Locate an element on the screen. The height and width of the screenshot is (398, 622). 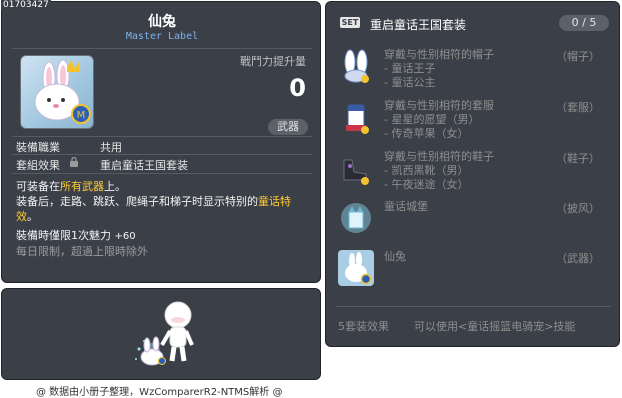
set-item-hat: 穿戴与性别相符的帽子 （帽子） - 童话王子 - 童话公主 is located at coordinates (476, 71).